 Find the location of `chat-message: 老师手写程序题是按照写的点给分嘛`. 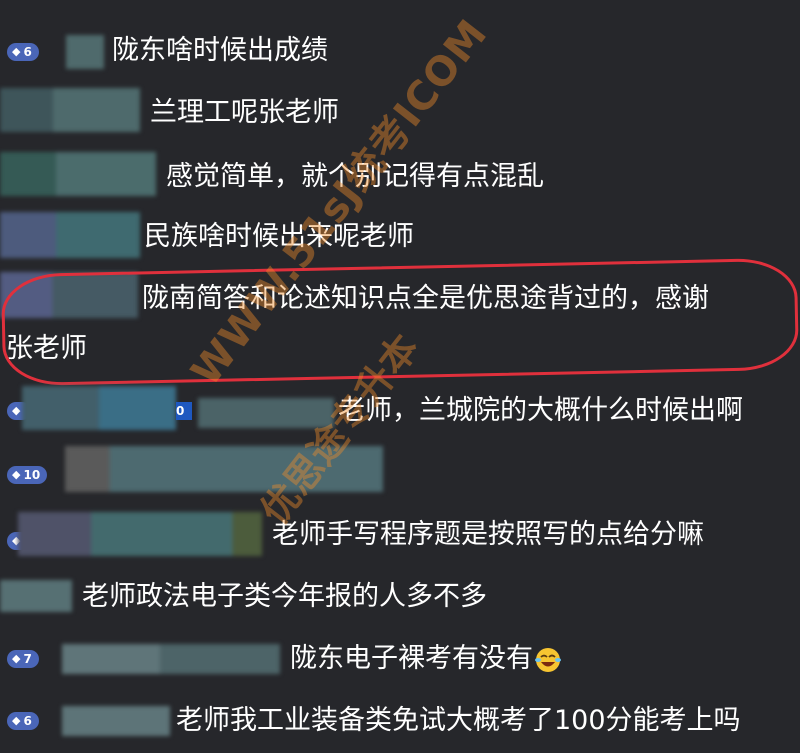

chat-message: 老师手写程序题是按照写的点给分嘛 is located at coordinates (488, 534).